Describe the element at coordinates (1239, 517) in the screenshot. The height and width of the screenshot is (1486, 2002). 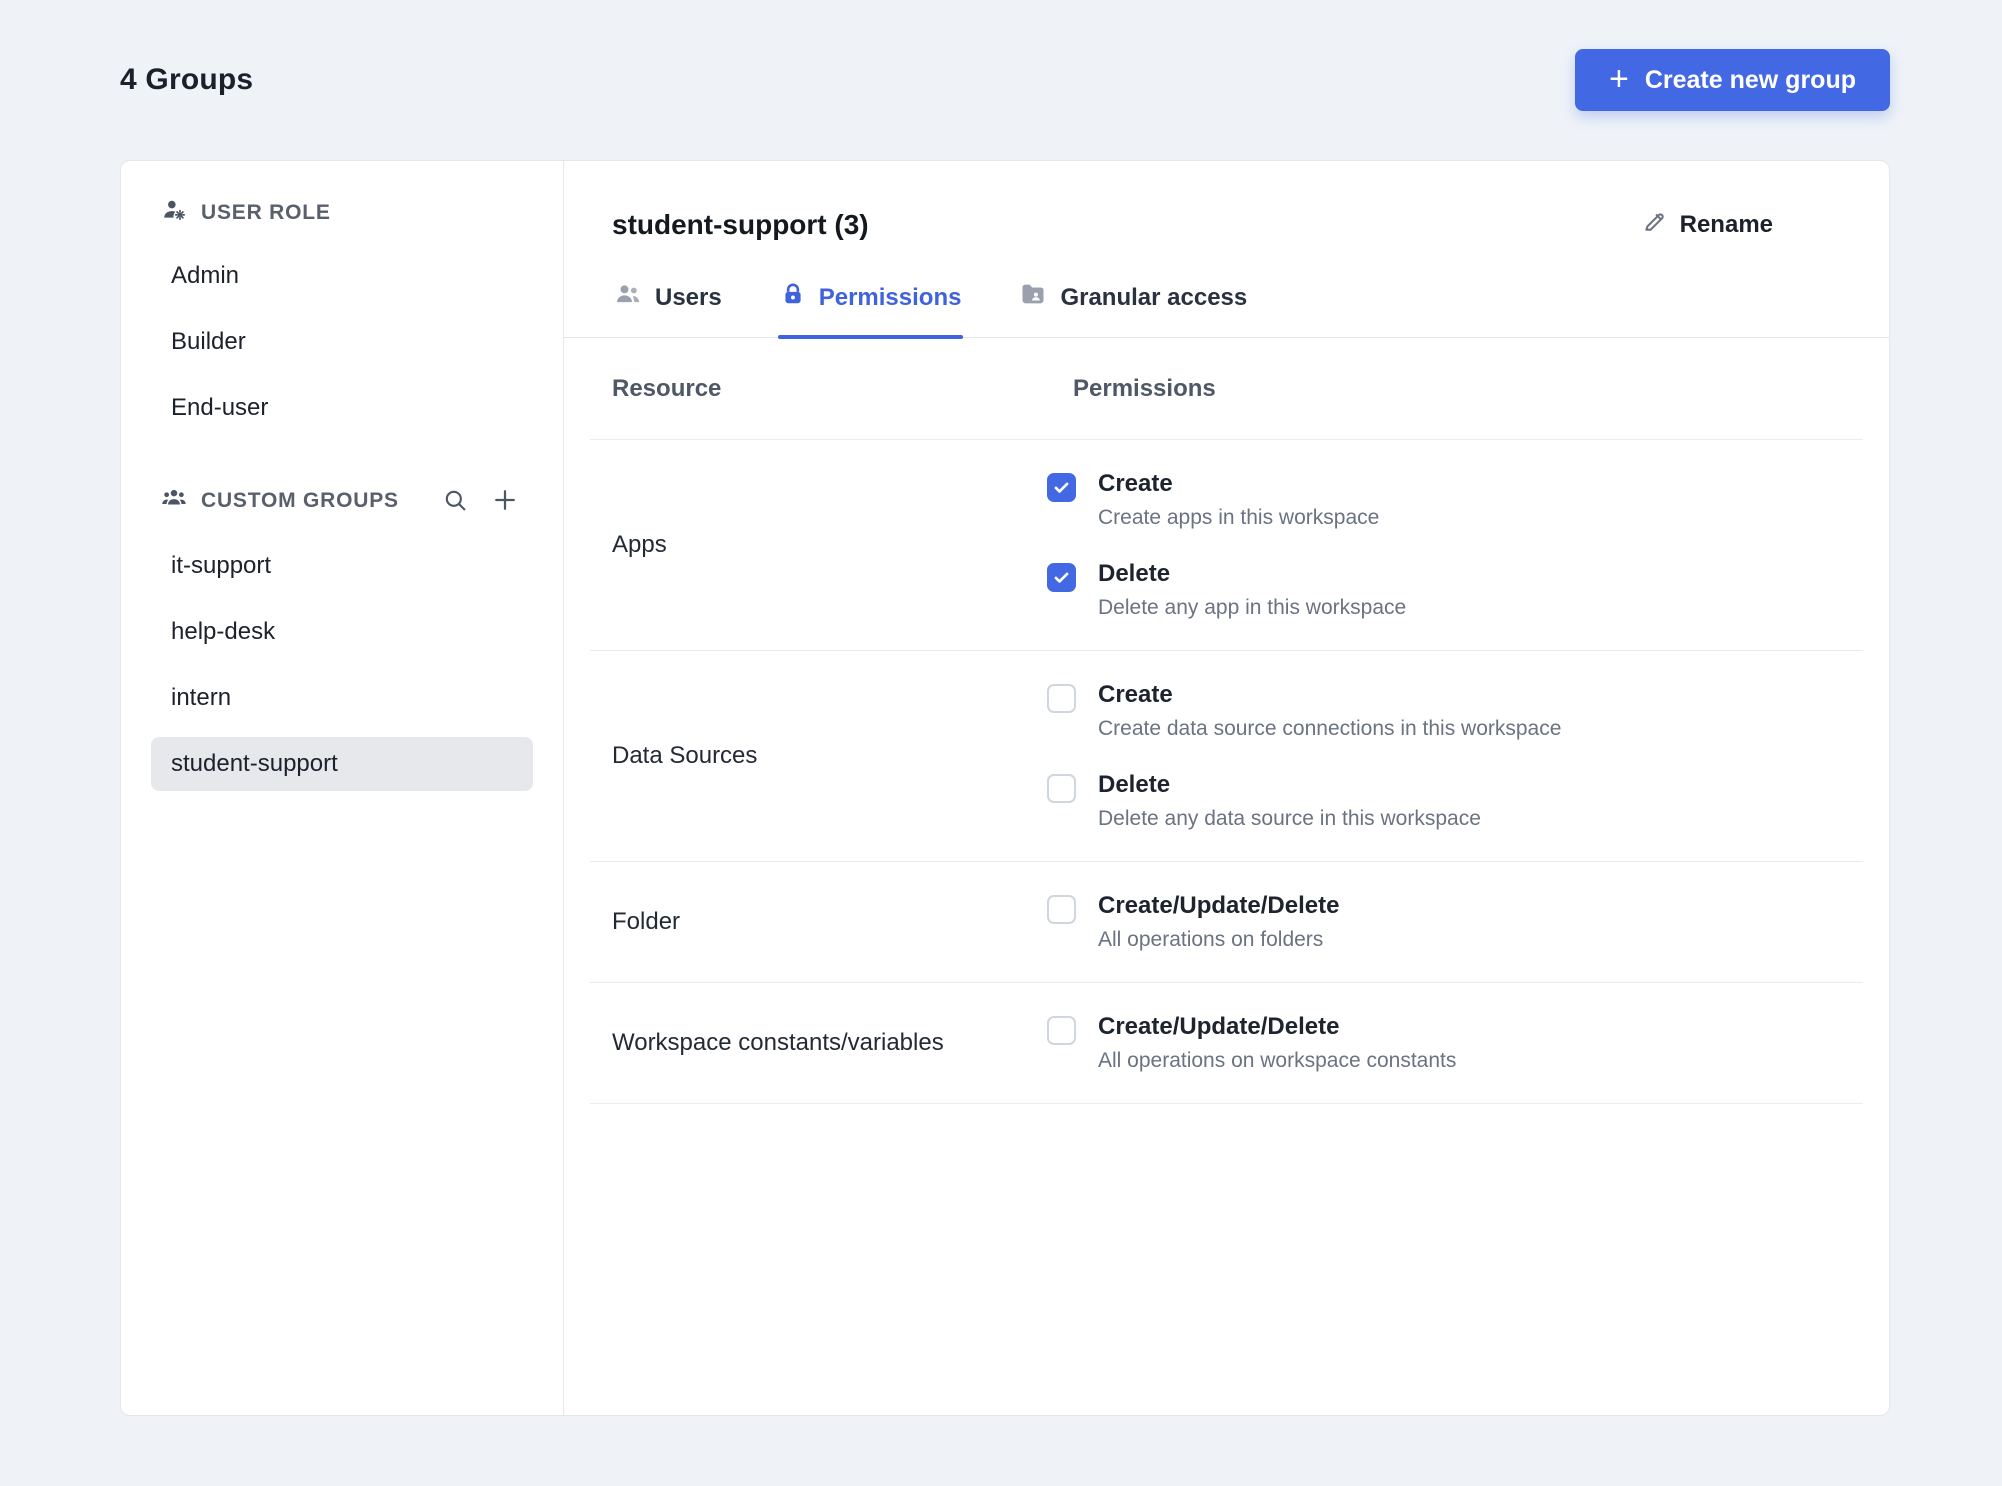
I see `permission-description: Create apps in this workspace` at that location.